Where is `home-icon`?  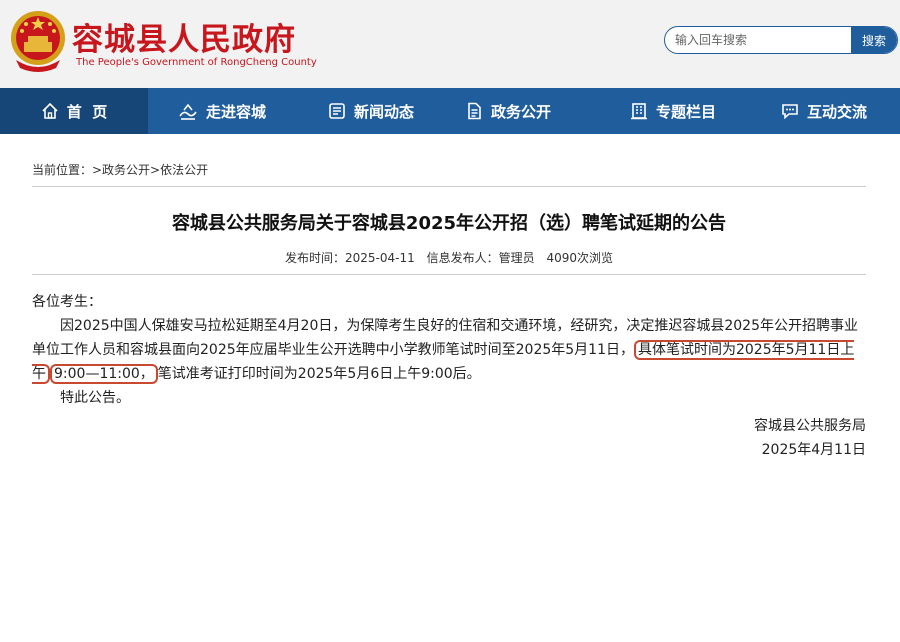 home-icon is located at coordinates (50, 111).